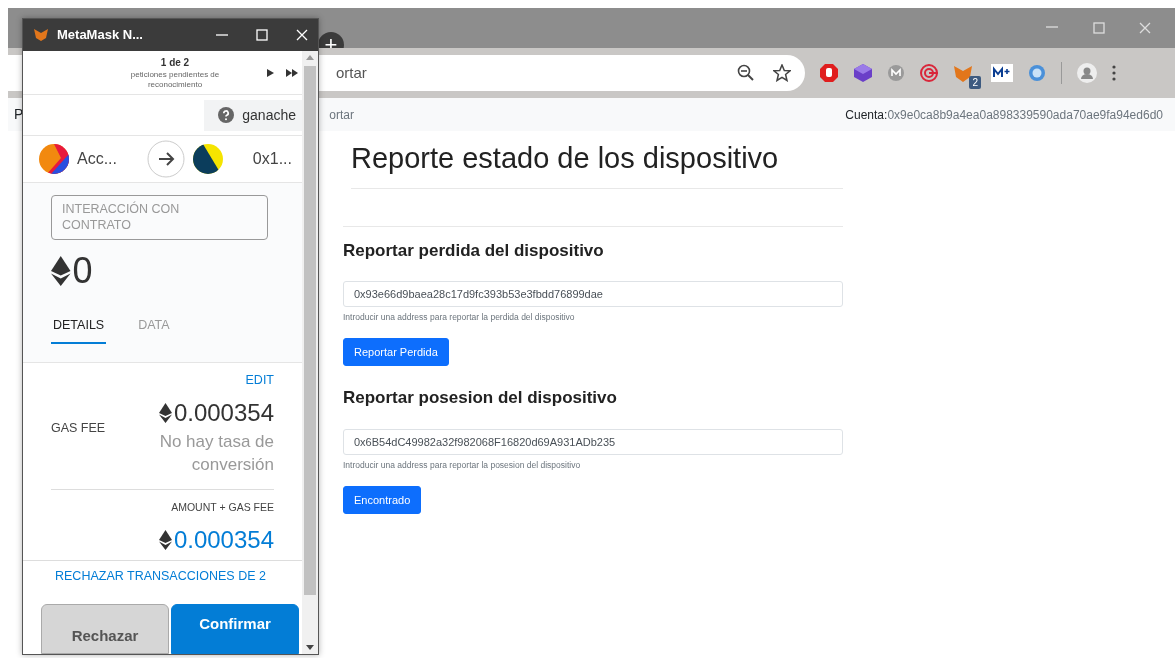 The width and height of the screenshot is (1175, 658). Describe the element at coordinates (929, 73) in the screenshot. I see `target-icon` at that location.